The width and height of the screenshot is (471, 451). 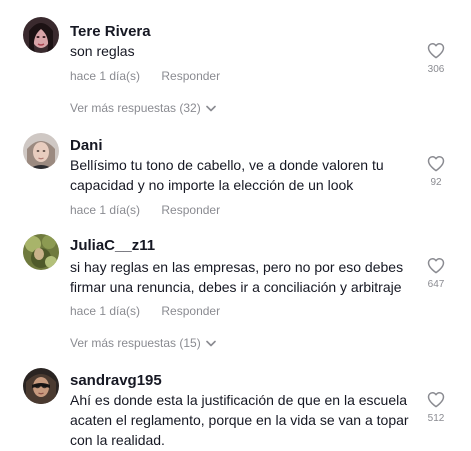 What do you see at coordinates (110, 32) in the screenshot?
I see `comment-username: Tere Rivera` at bounding box center [110, 32].